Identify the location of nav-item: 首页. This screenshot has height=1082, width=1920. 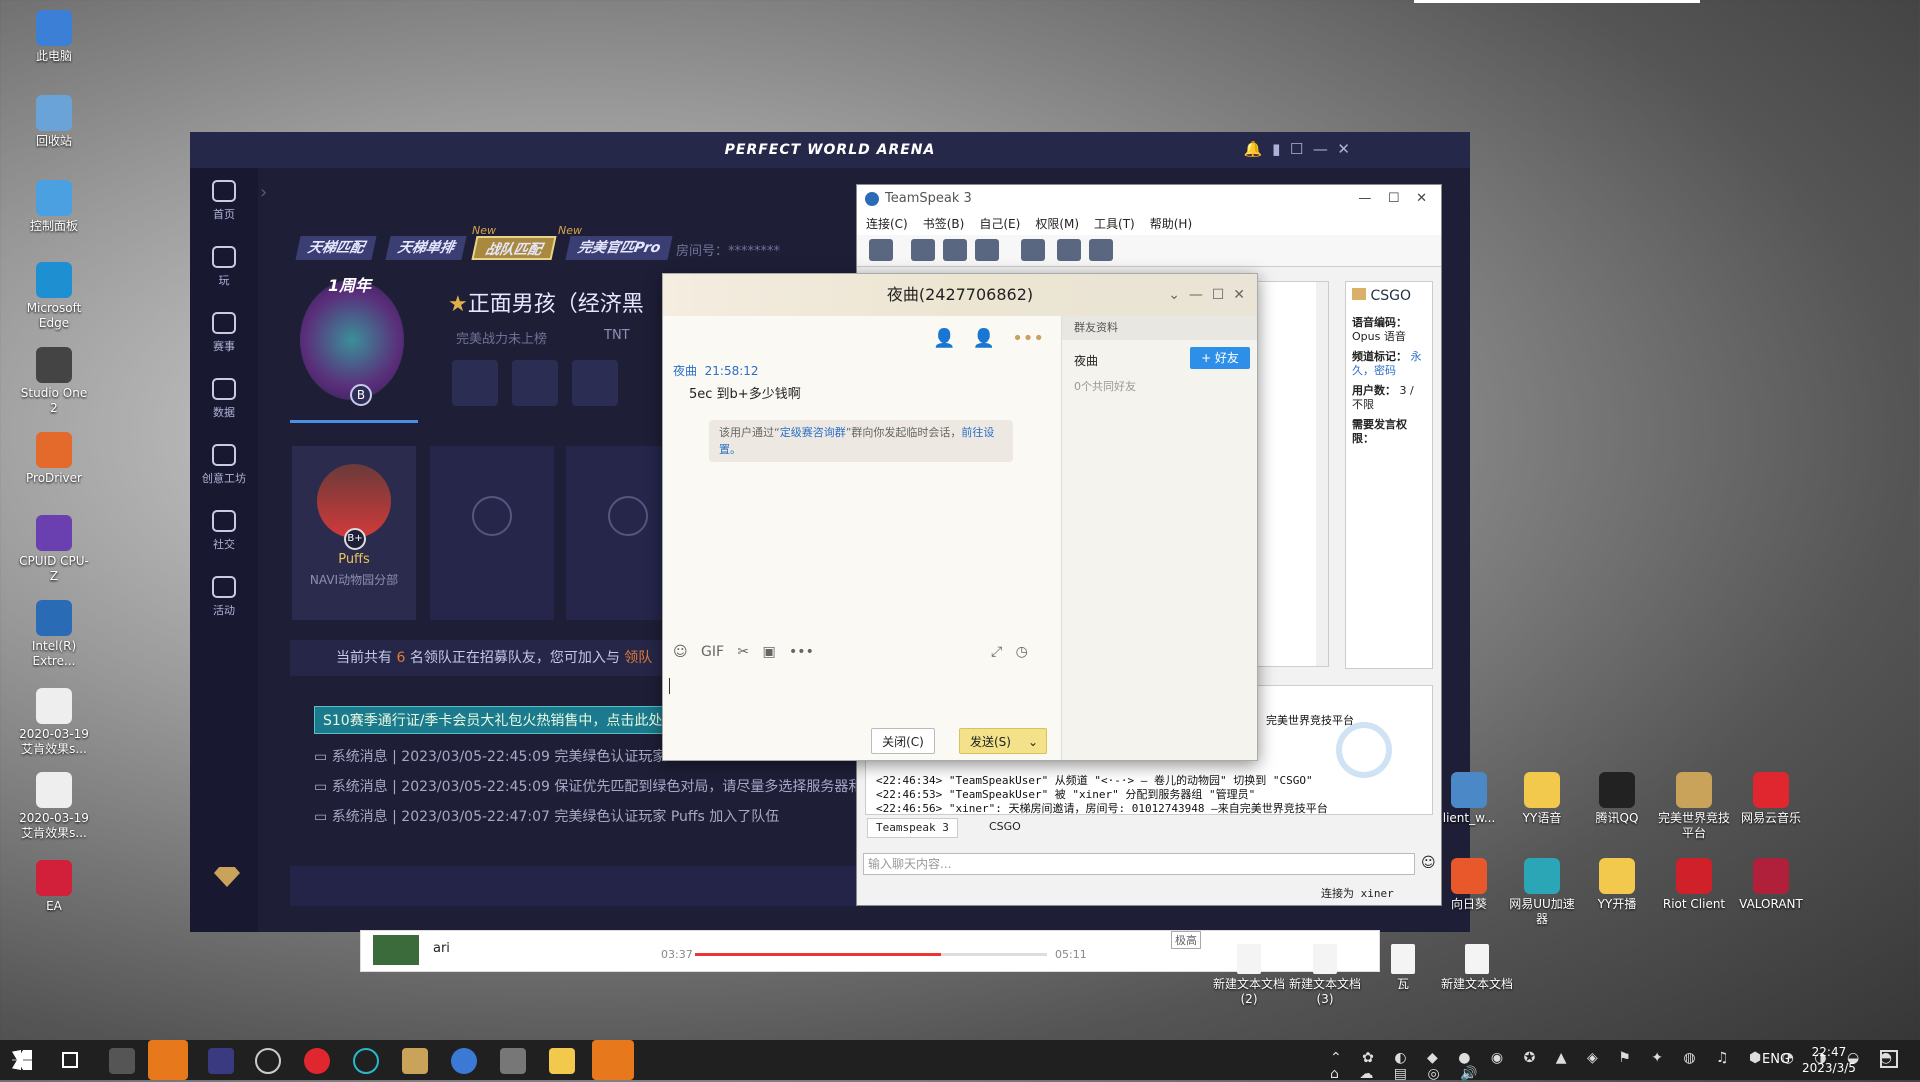
(224, 201).